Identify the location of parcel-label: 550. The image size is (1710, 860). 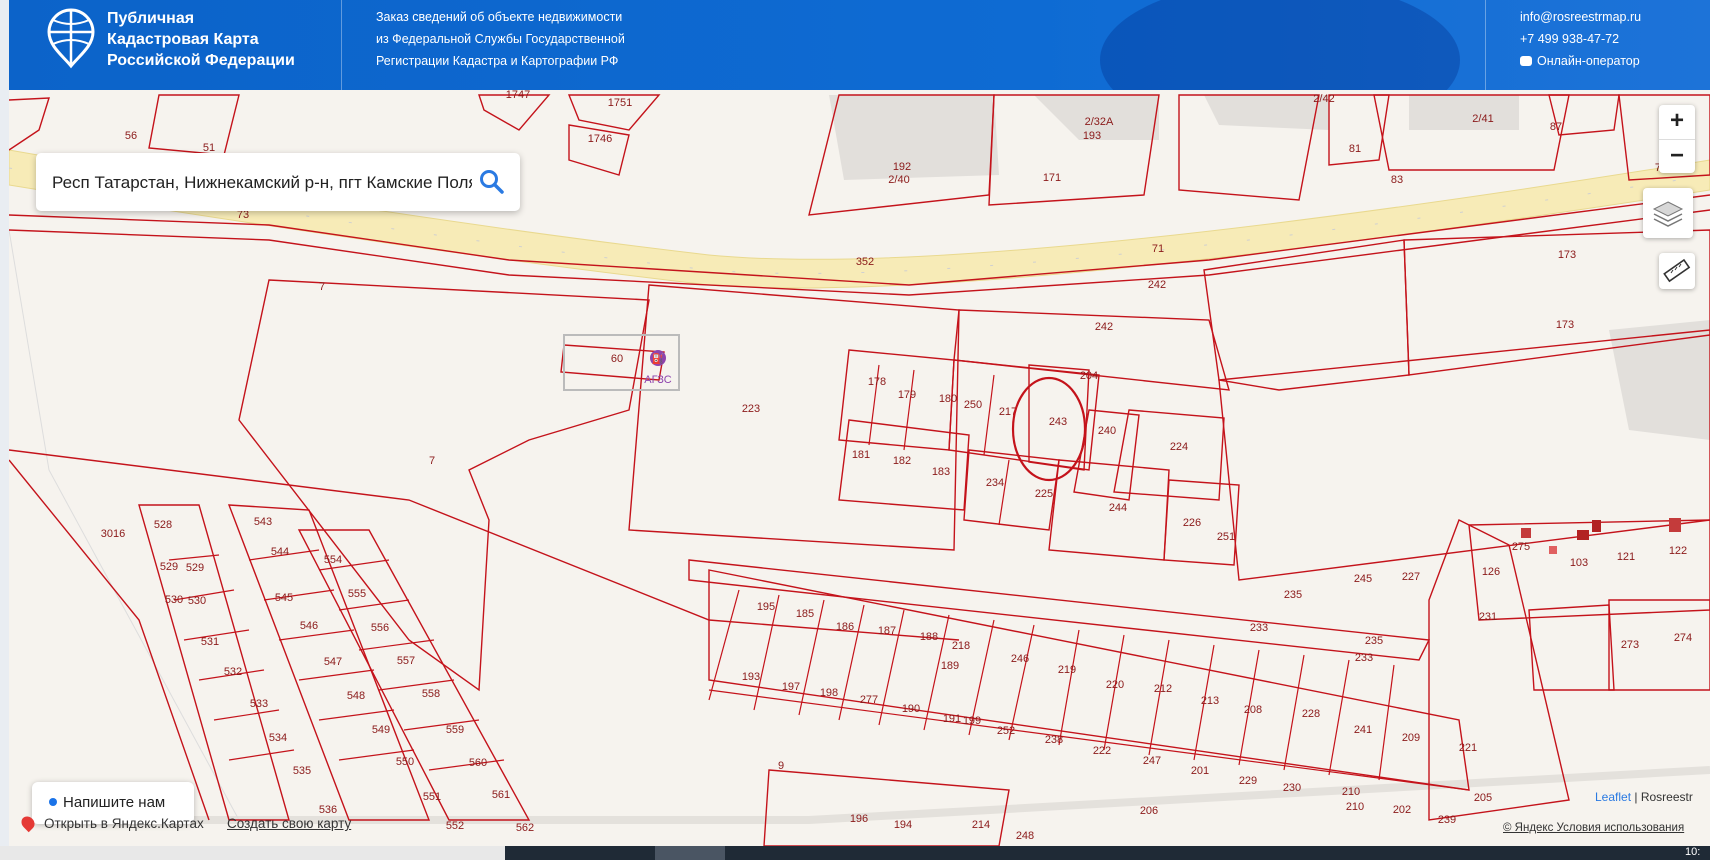
(405, 762).